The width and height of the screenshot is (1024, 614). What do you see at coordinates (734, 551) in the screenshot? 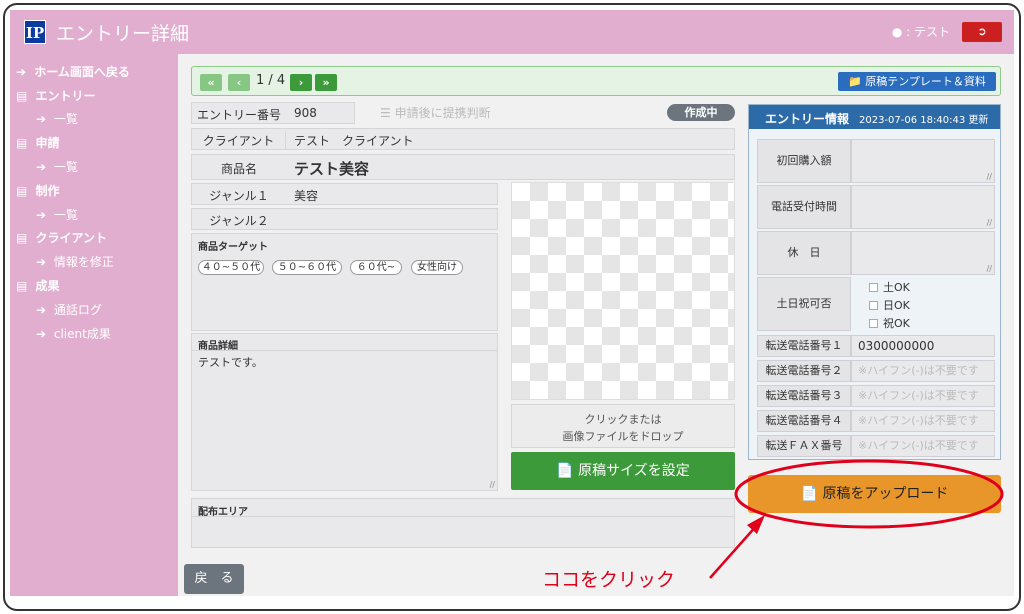
I see `annotation-arrow-line` at bounding box center [734, 551].